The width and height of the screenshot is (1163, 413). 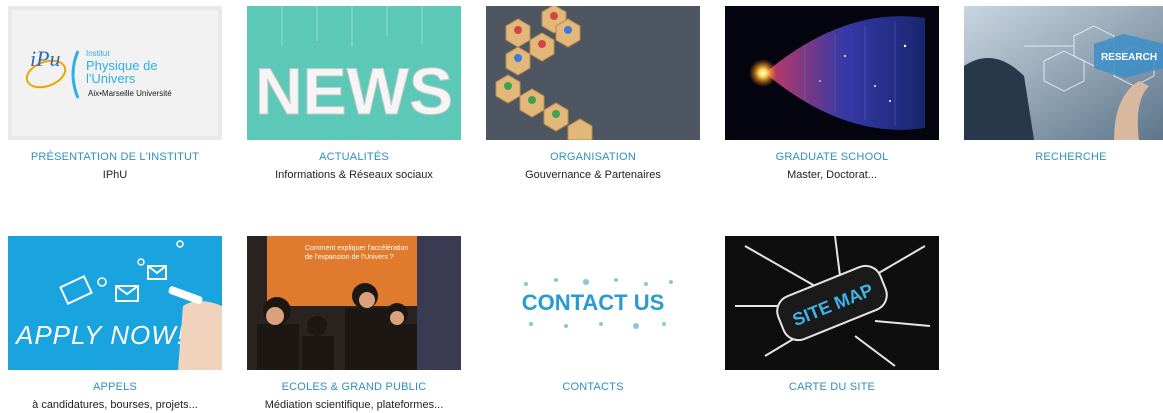 What do you see at coordinates (1129, 57) in the screenshot?
I see `research-word: RESEARCH` at bounding box center [1129, 57].